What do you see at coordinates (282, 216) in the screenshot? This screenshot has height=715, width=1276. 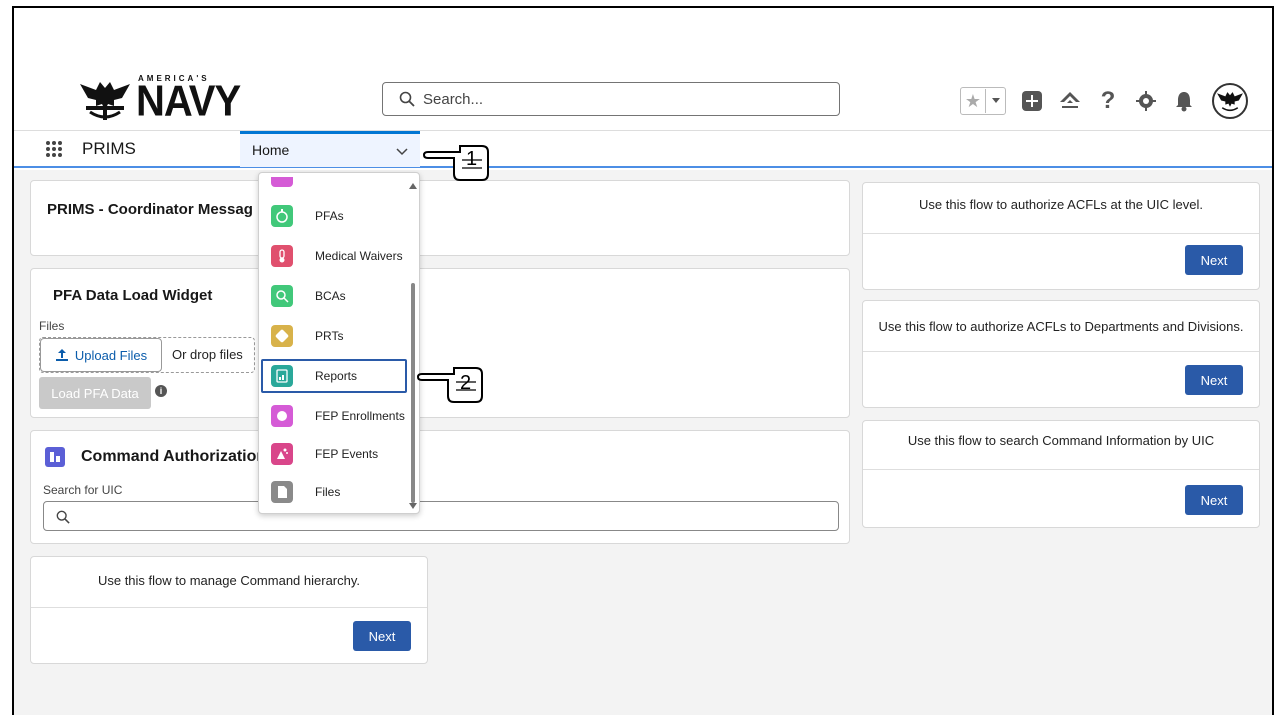 I see `pfa-icon` at bounding box center [282, 216].